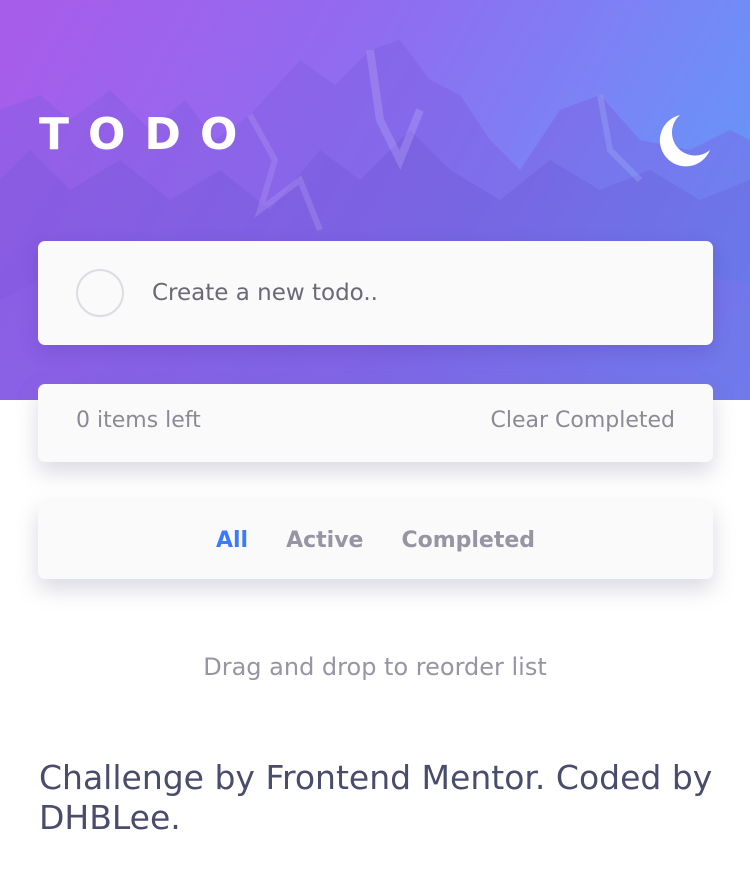 The height and width of the screenshot is (876, 750). Describe the element at coordinates (148, 134) in the screenshot. I see `page-title: TODO` at that location.